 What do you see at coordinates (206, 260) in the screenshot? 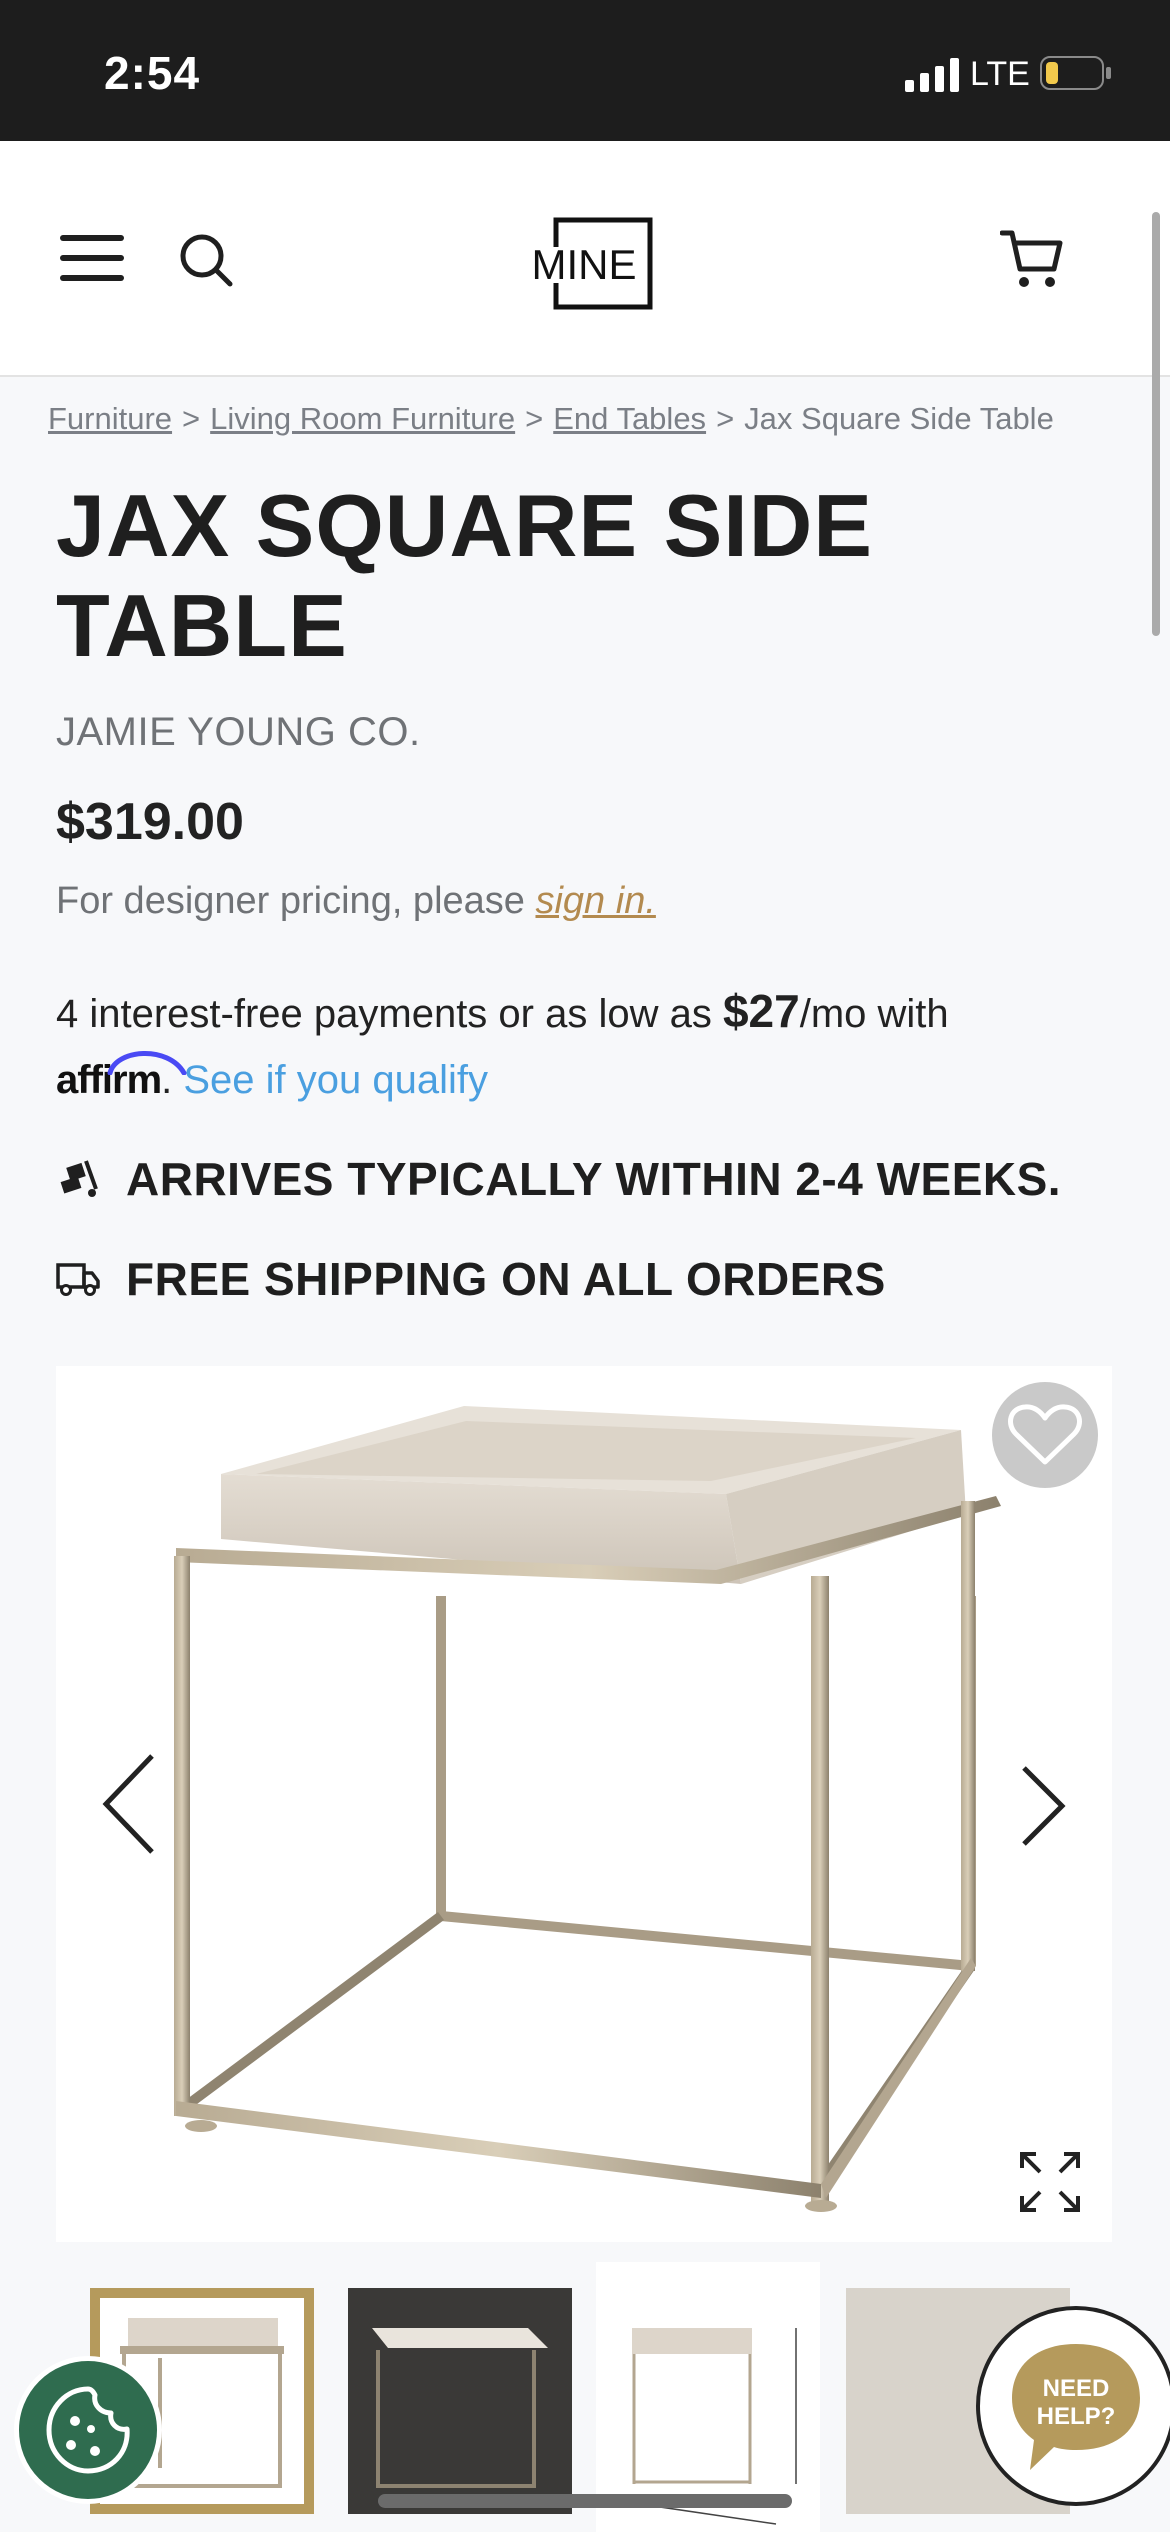
I see `search-icon` at bounding box center [206, 260].